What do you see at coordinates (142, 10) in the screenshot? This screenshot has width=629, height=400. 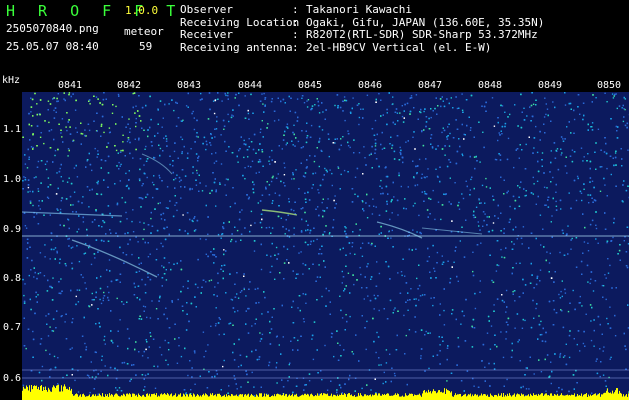 I see `app-version: 1.0.0` at bounding box center [142, 10].